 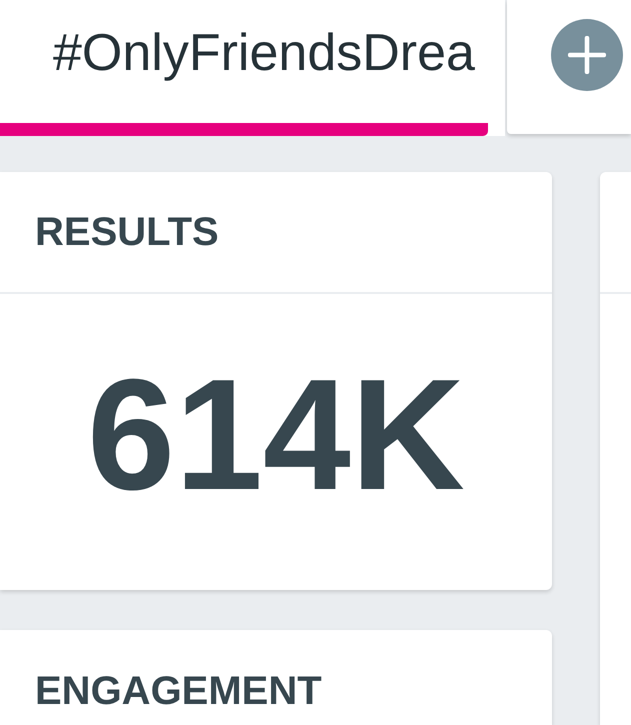 What do you see at coordinates (276, 435) in the screenshot?
I see `metric-value: 614K` at bounding box center [276, 435].